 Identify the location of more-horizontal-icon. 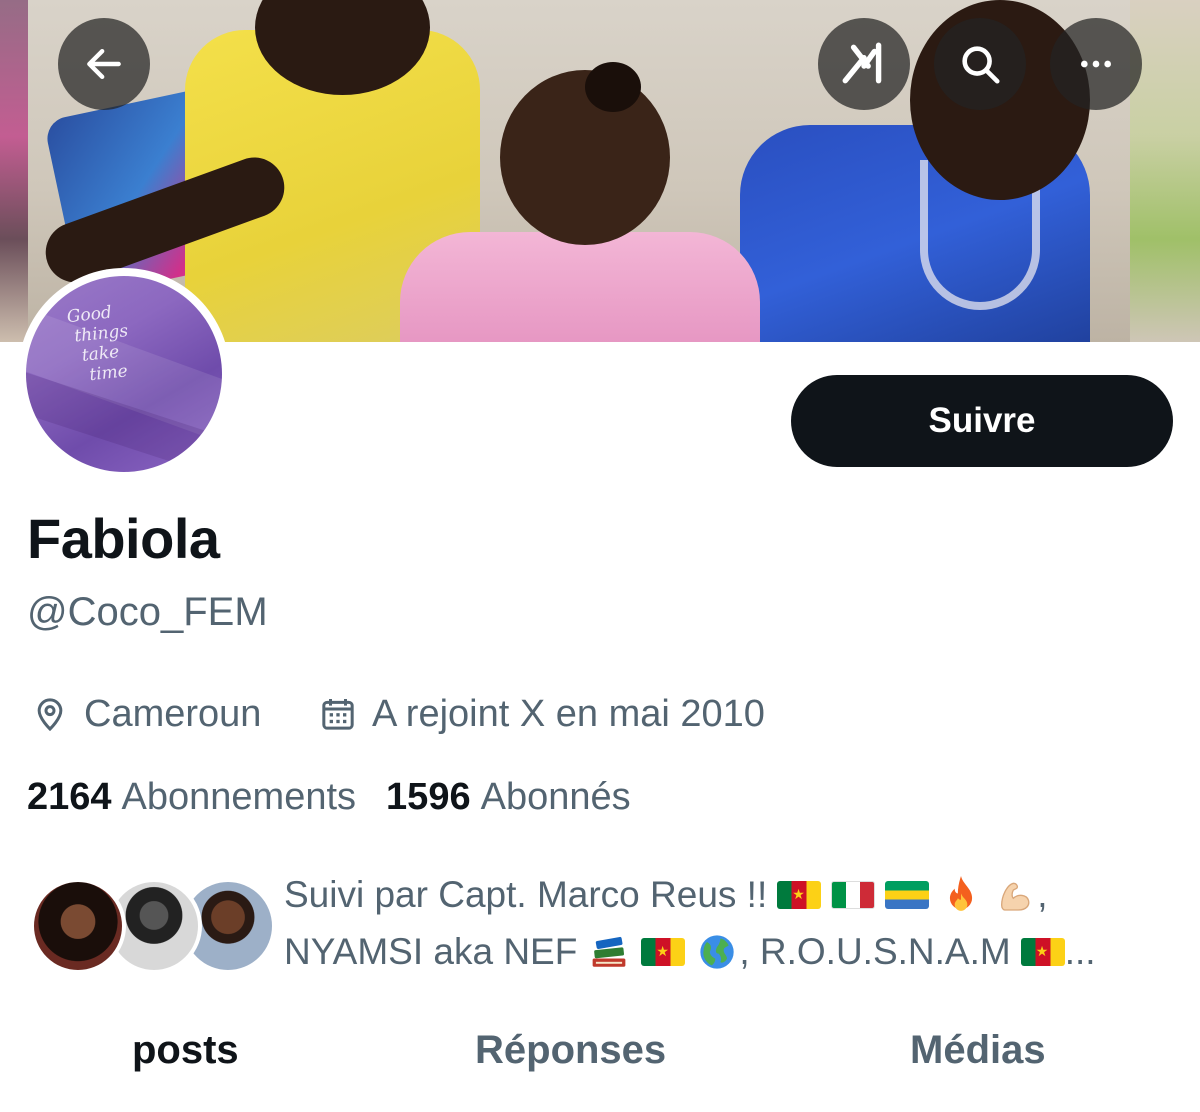
(1096, 64).